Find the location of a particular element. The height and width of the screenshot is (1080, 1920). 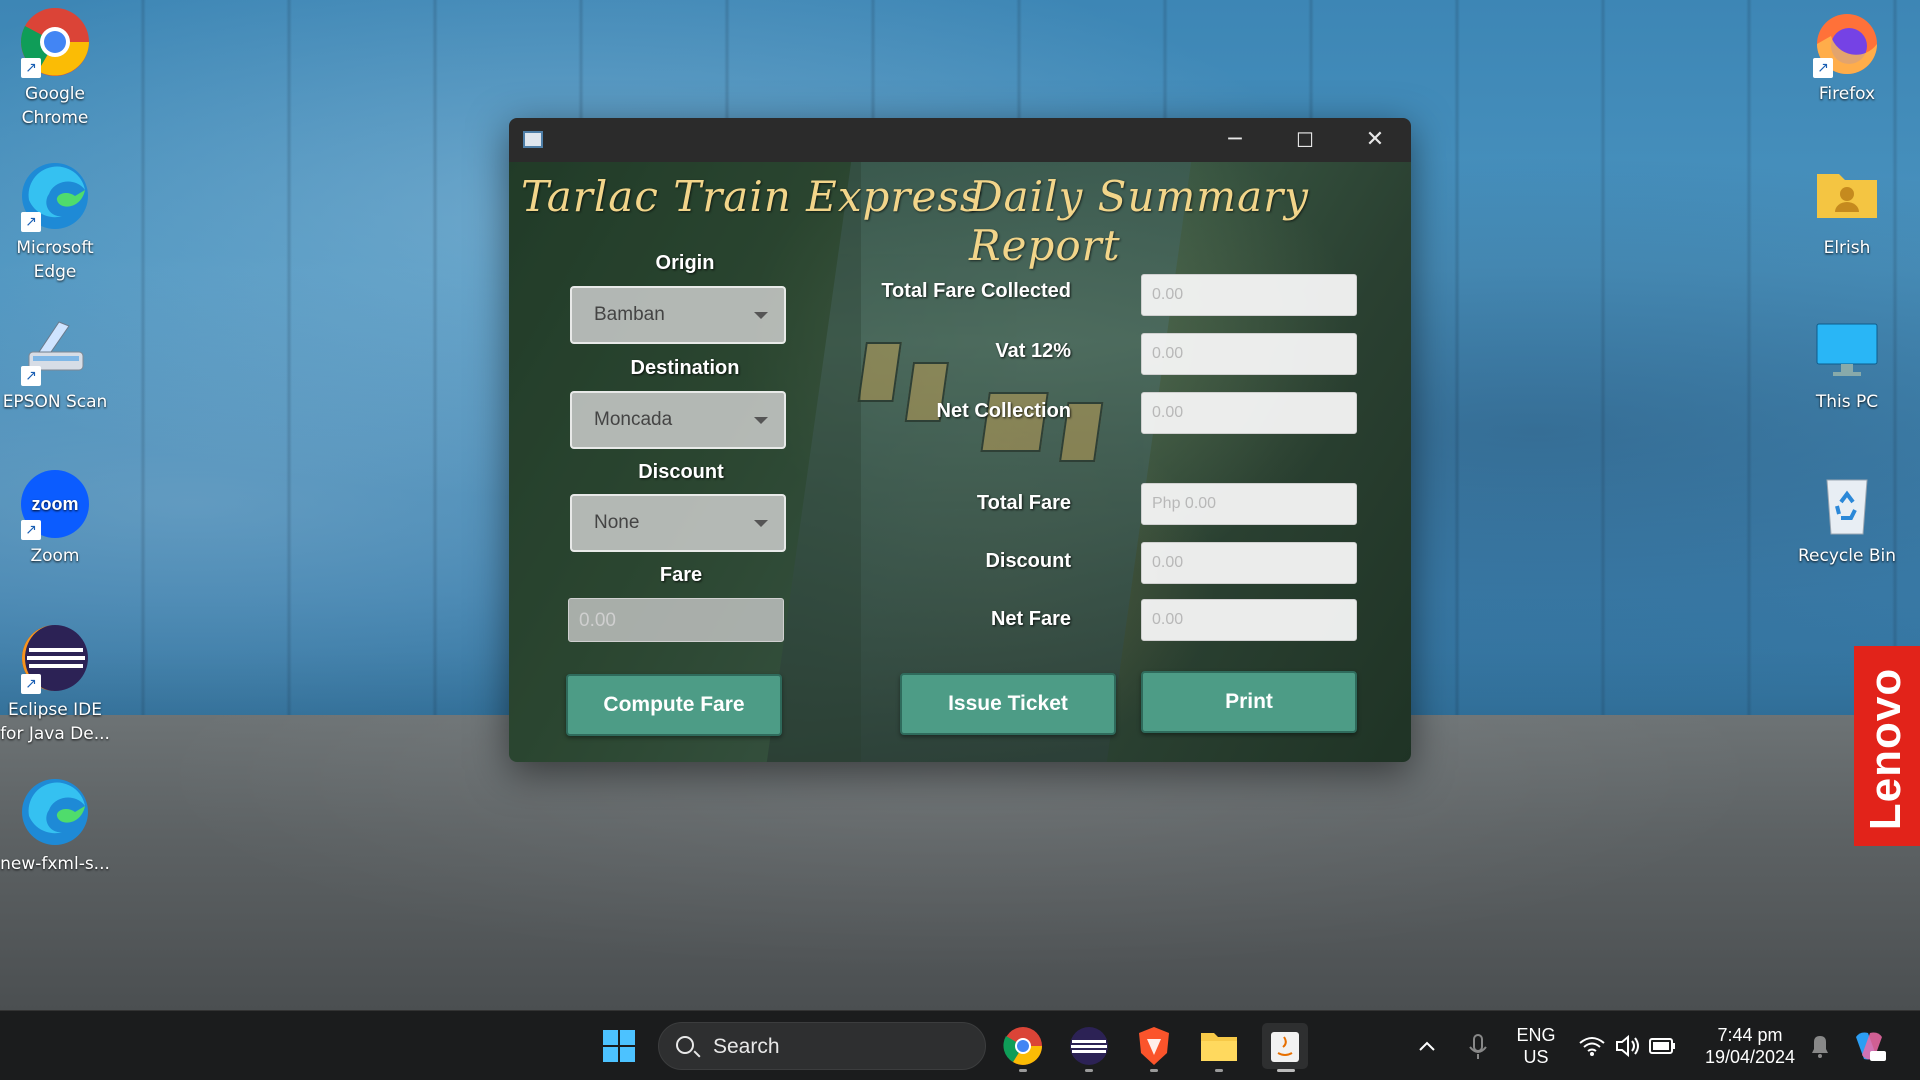

app-window-icon is located at coordinates (533, 139).